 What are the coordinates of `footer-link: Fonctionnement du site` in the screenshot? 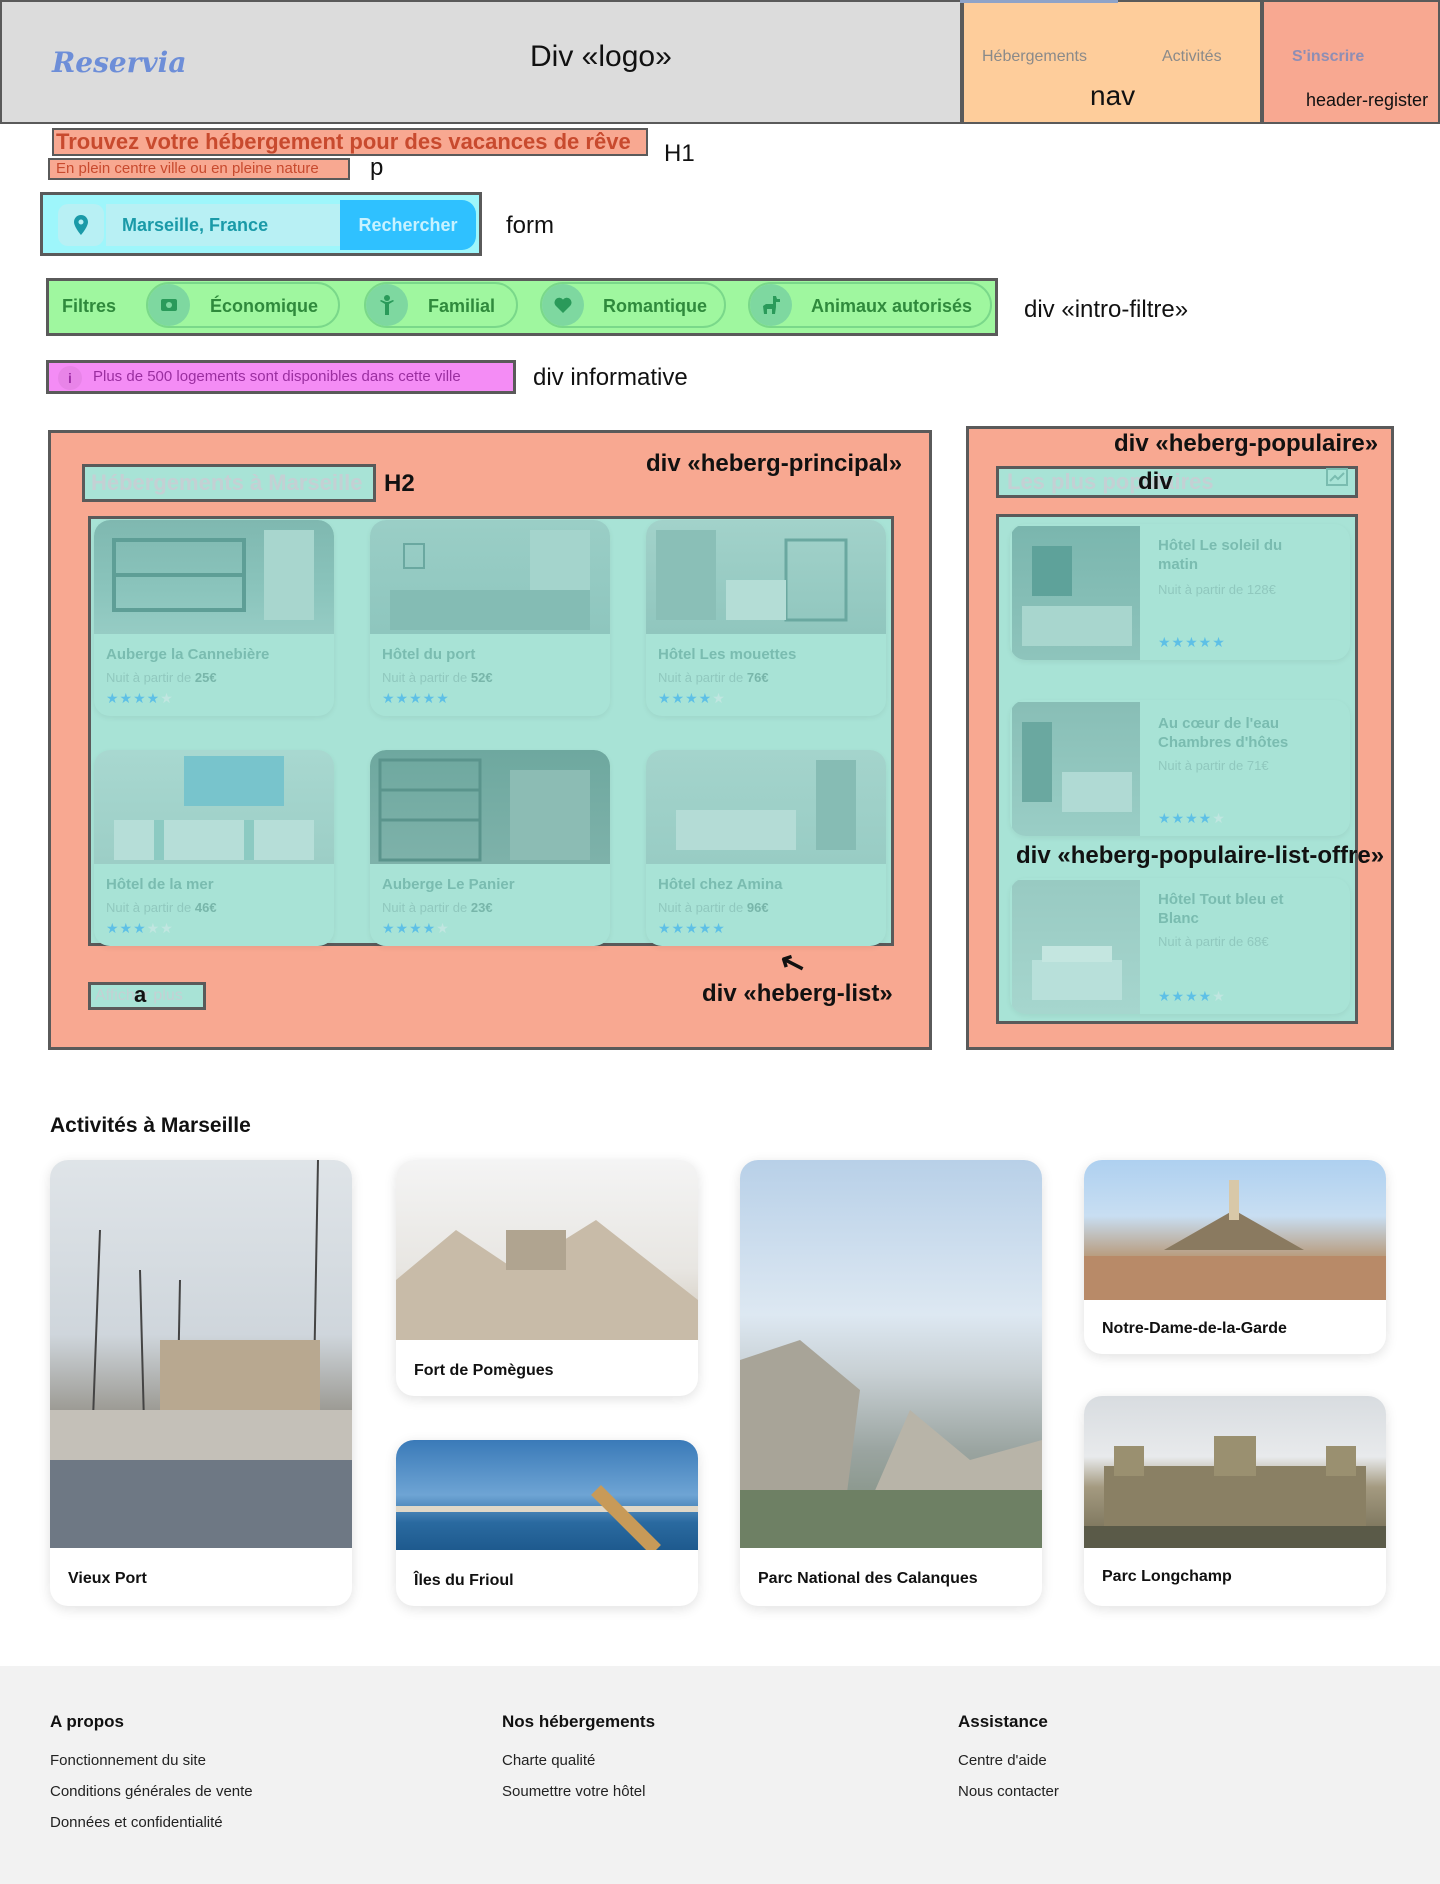 It's located at (128, 1760).